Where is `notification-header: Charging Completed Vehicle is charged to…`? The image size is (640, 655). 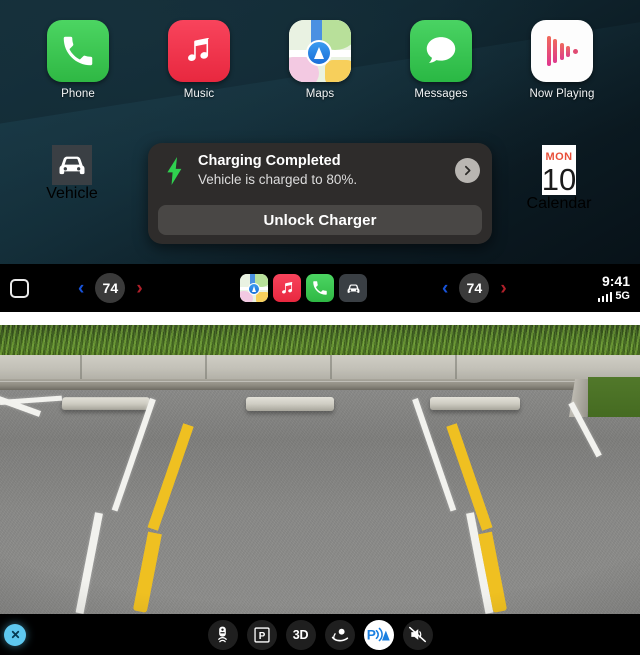 notification-header: Charging Completed Vehicle is charged to… is located at coordinates (320, 170).